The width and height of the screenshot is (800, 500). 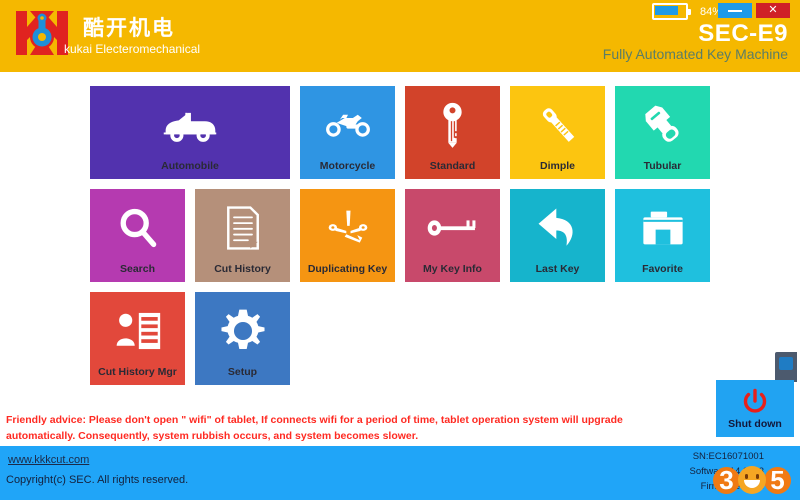 I want to click on tile-label: Duplicating Key, so click(x=347, y=268).